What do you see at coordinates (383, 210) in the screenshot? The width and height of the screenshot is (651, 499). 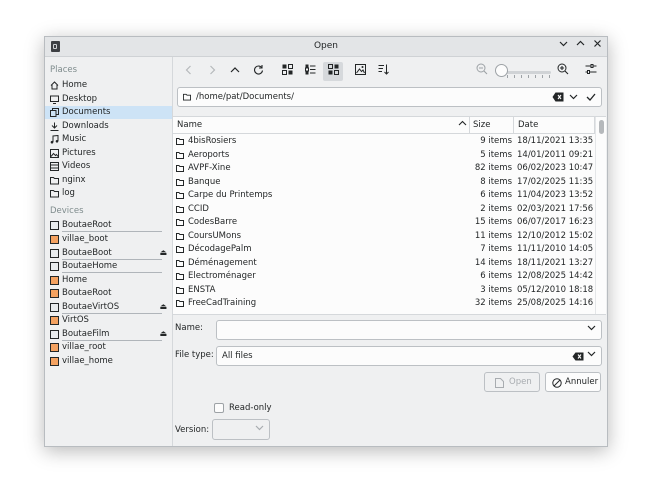 I see `file-row: CCID 2 items 02/03/2021 17:56` at bounding box center [383, 210].